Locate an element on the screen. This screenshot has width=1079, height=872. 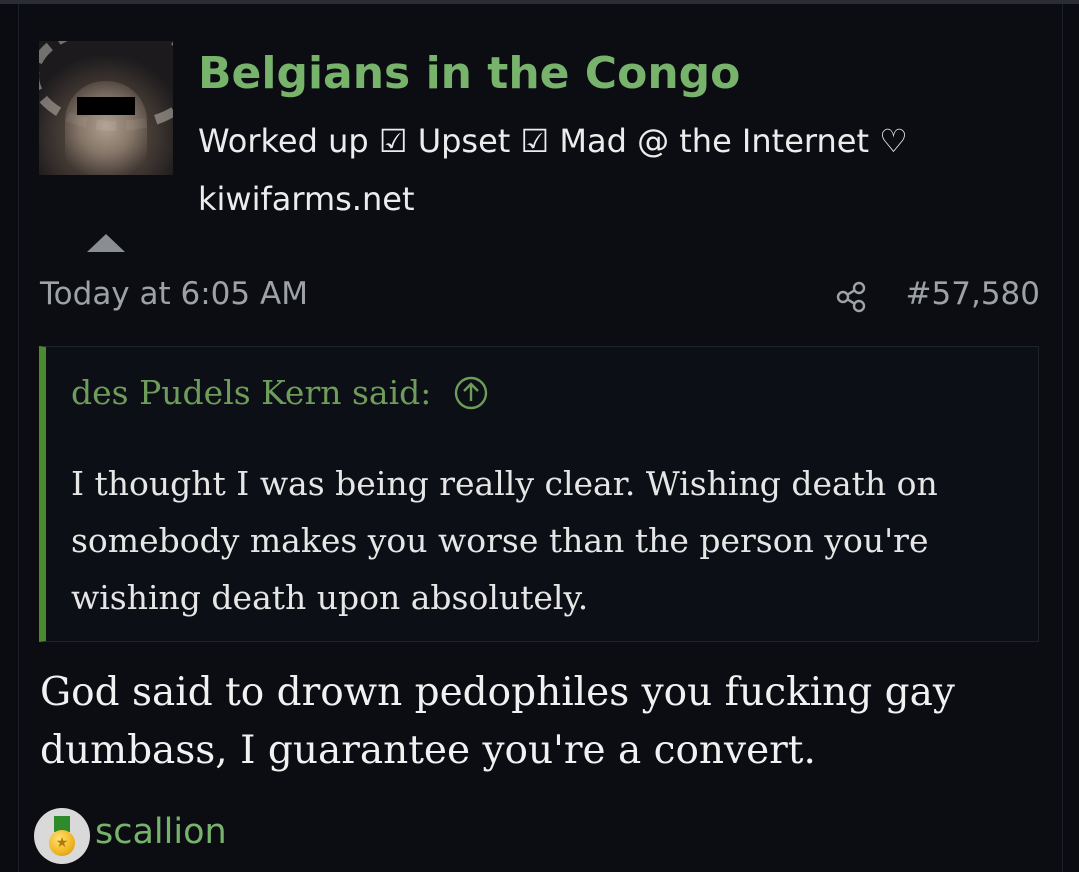
share-icon is located at coordinates (851, 297).